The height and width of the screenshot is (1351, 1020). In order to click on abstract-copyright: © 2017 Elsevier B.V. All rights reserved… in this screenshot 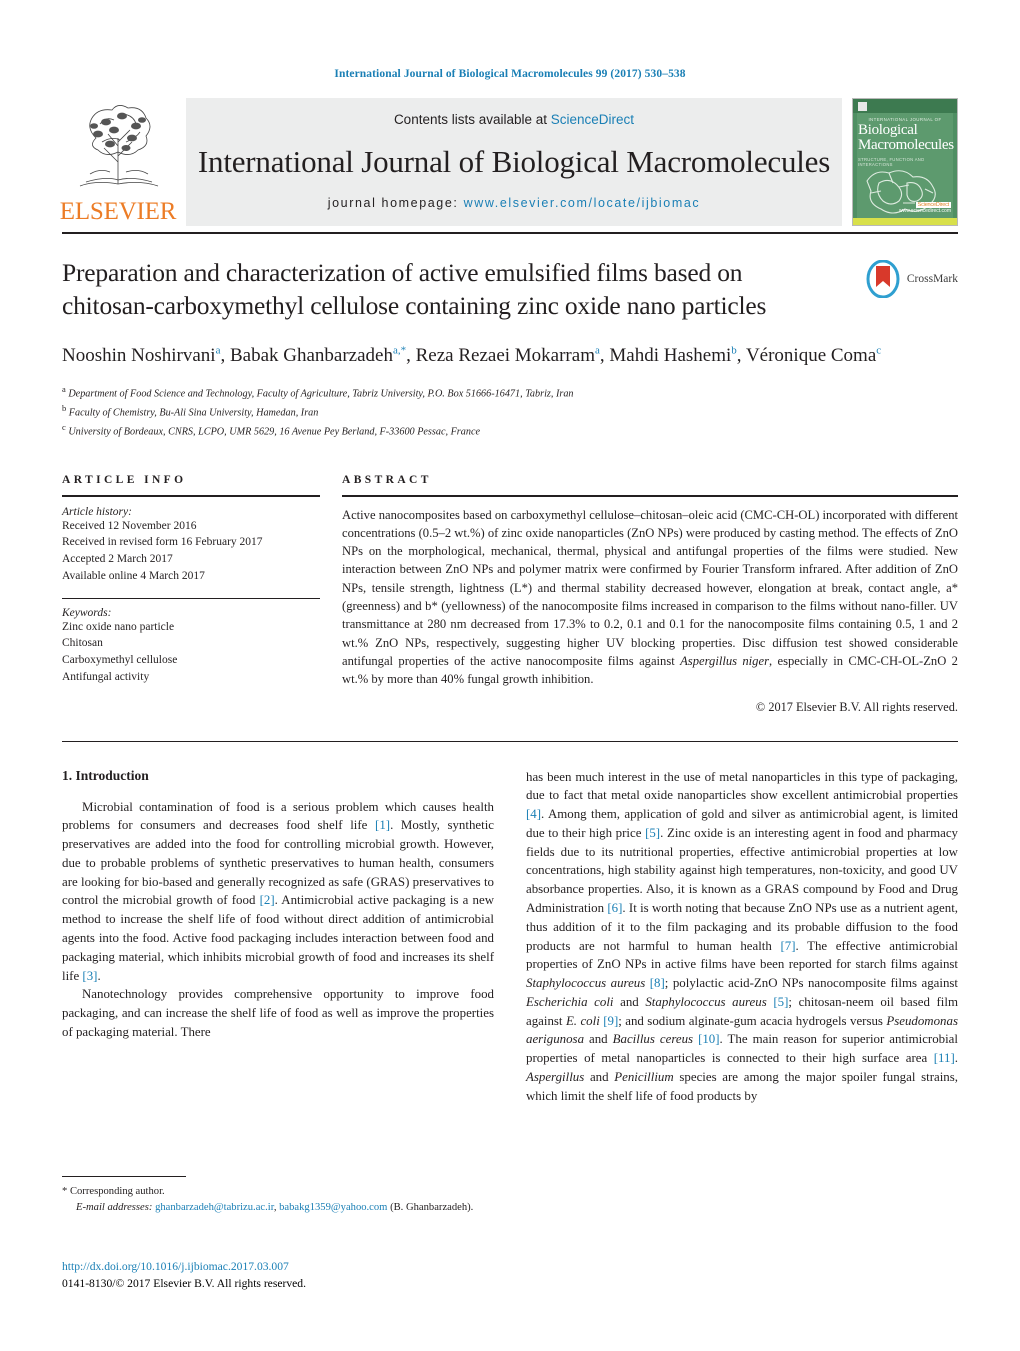, I will do `click(856, 706)`.